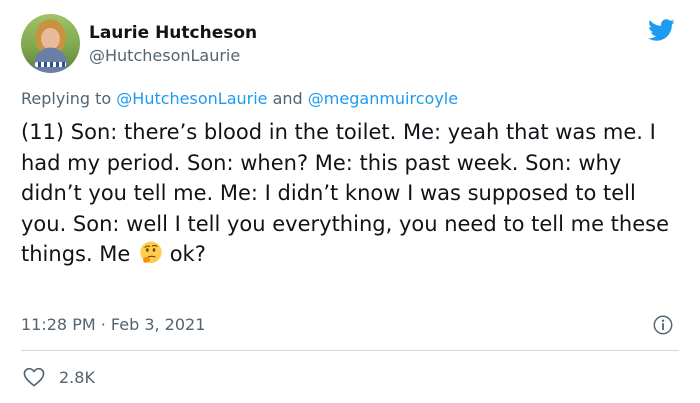 Image resolution: width=700 pixels, height=403 pixels. What do you see at coordinates (184, 254) in the screenshot?
I see `tweet-body-end: ok?` at bounding box center [184, 254].